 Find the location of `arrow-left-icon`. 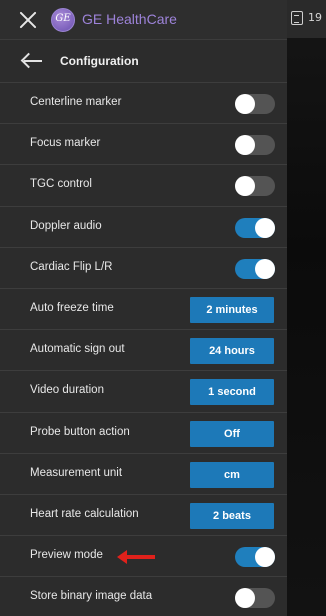

arrow-left-icon is located at coordinates (33, 61).